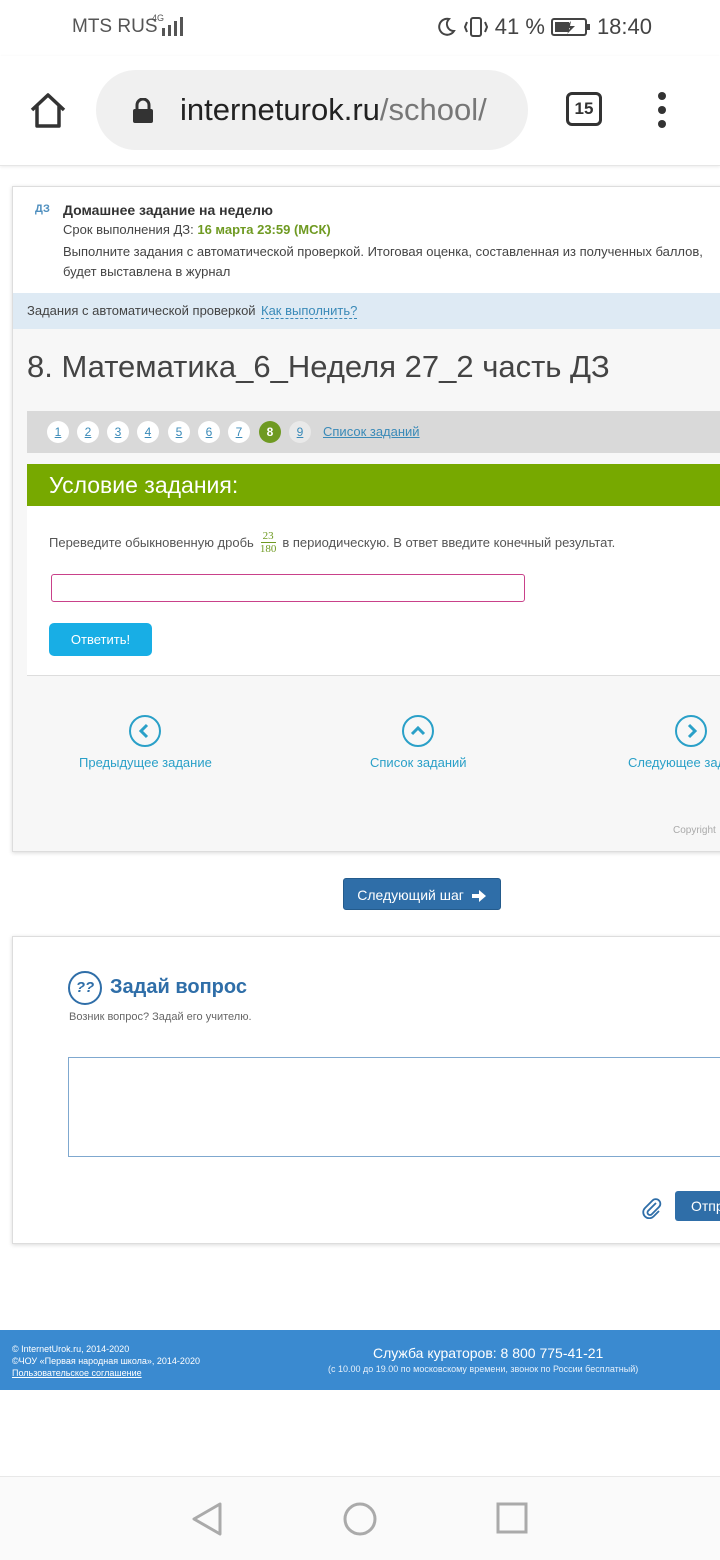 Image resolution: width=720 pixels, height=1560 pixels. What do you see at coordinates (475, 27) in the screenshot?
I see `vibrate-icon` at bounding box center [475, 27].